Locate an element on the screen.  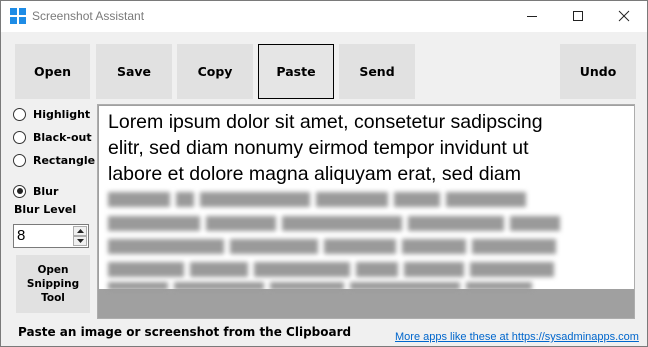
blur-level-value: 8 is located at coordinates (21, 235).